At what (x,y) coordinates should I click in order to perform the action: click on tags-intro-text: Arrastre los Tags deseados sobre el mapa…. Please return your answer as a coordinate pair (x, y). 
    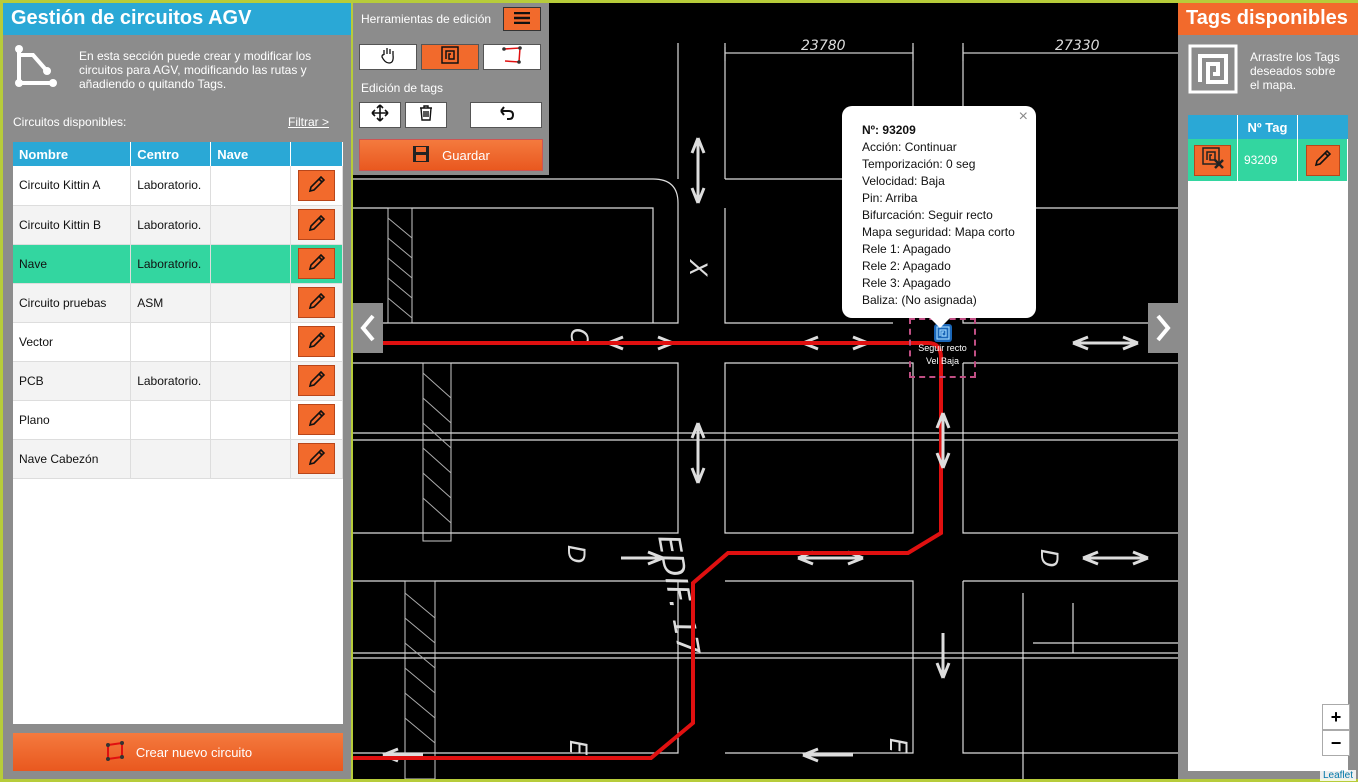
    Looking at the image, I should click on (1295, 71).